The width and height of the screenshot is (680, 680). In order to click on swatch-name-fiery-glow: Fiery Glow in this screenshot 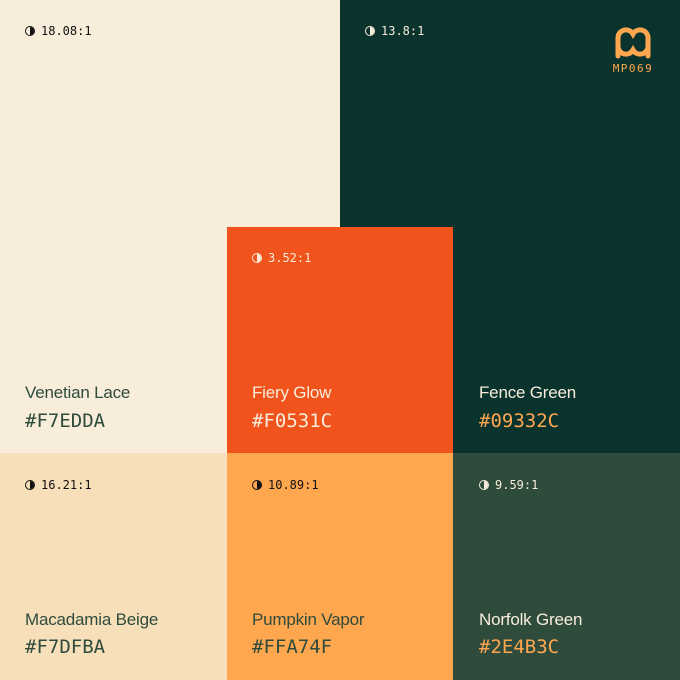, I will do `click(292, 392)`.